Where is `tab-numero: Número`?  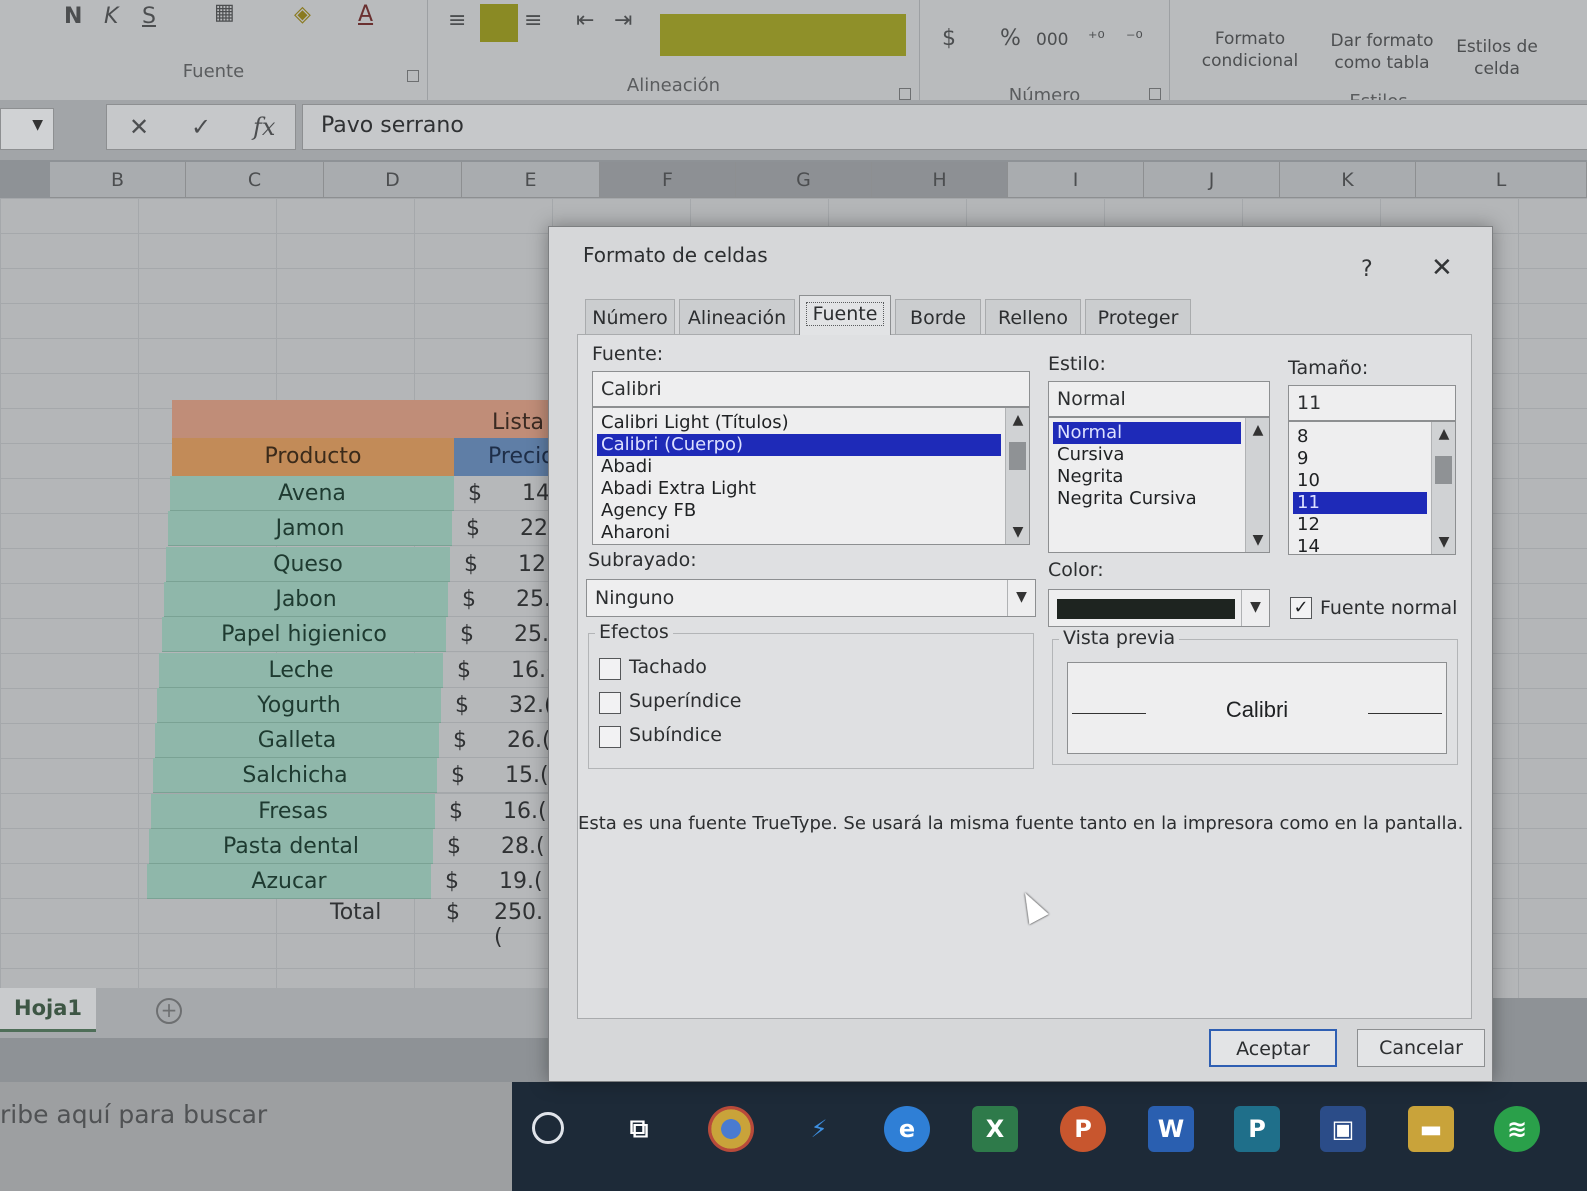 tab-numero: Número is located at coordinates (630, 317).